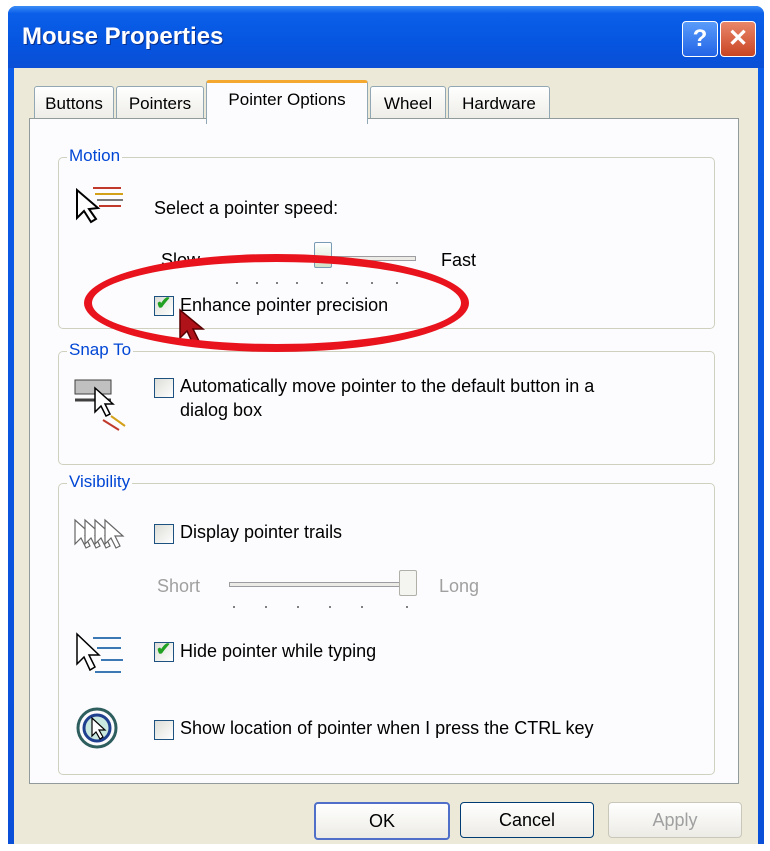 The image size is (770, 851). Describe the element at coordinates (459, 260) in the screenshot. I see `fast-label: Fast` at that location.